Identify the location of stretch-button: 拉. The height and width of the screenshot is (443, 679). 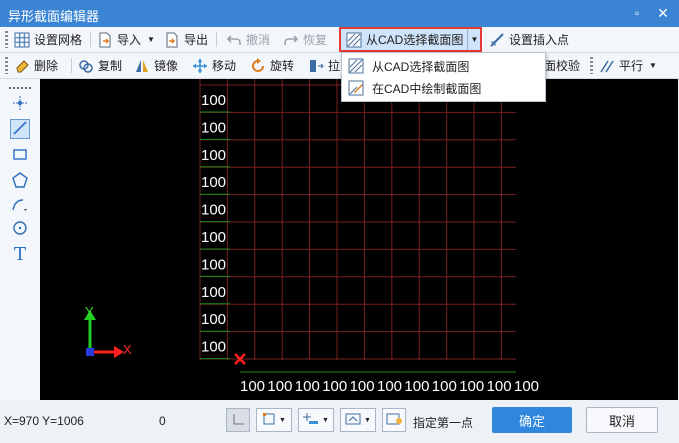
(324, 65).